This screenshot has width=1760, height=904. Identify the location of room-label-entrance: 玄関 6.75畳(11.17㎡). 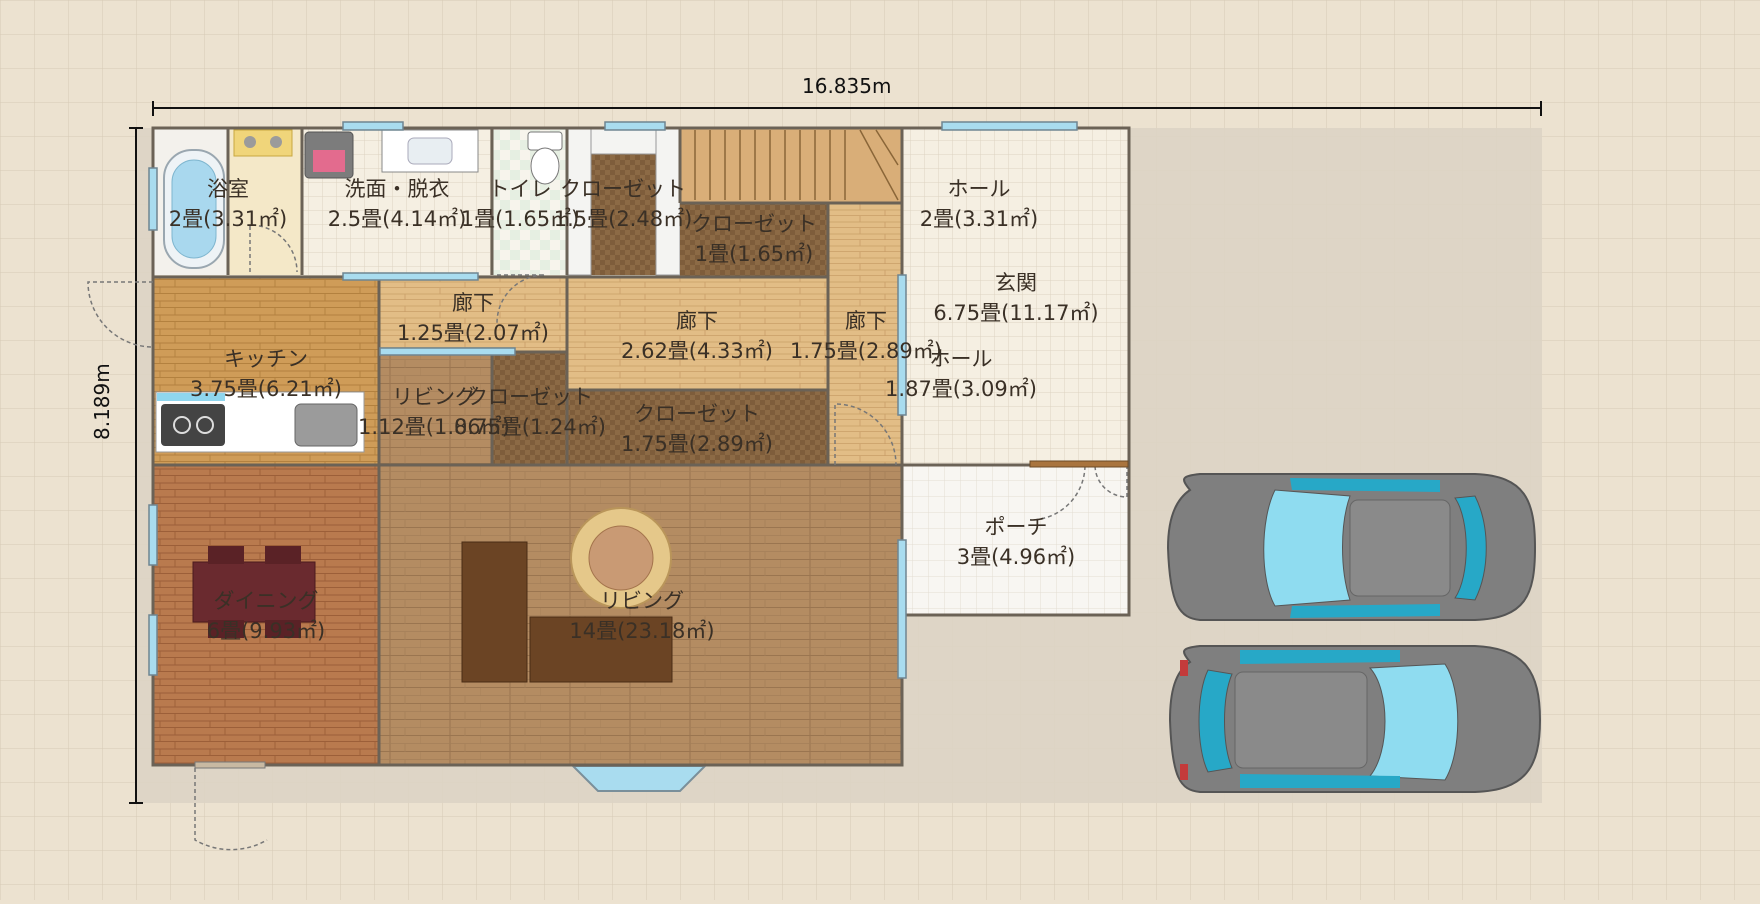
(1015, 298).